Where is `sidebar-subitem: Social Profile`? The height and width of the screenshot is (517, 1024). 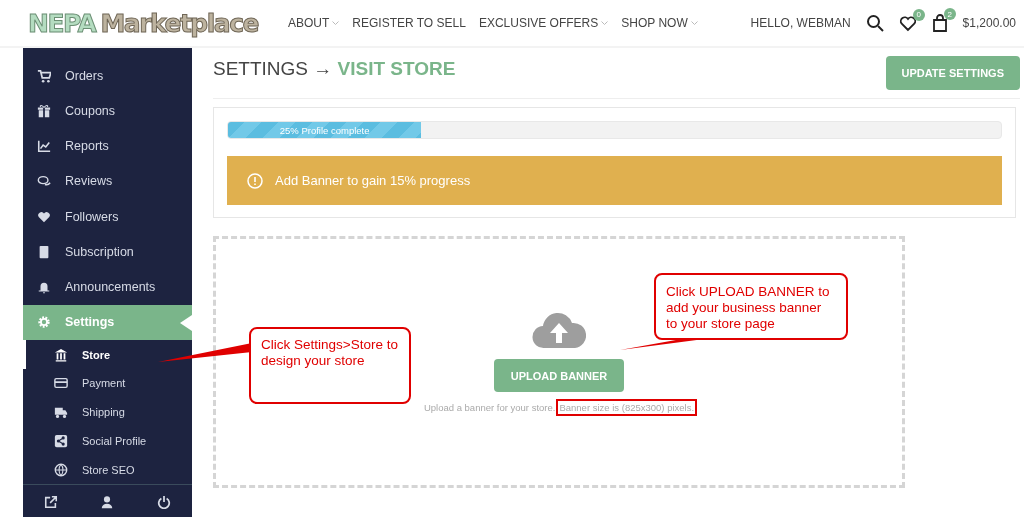 sidebar-subitem: Social Profile is located at coordinates (107, 441).